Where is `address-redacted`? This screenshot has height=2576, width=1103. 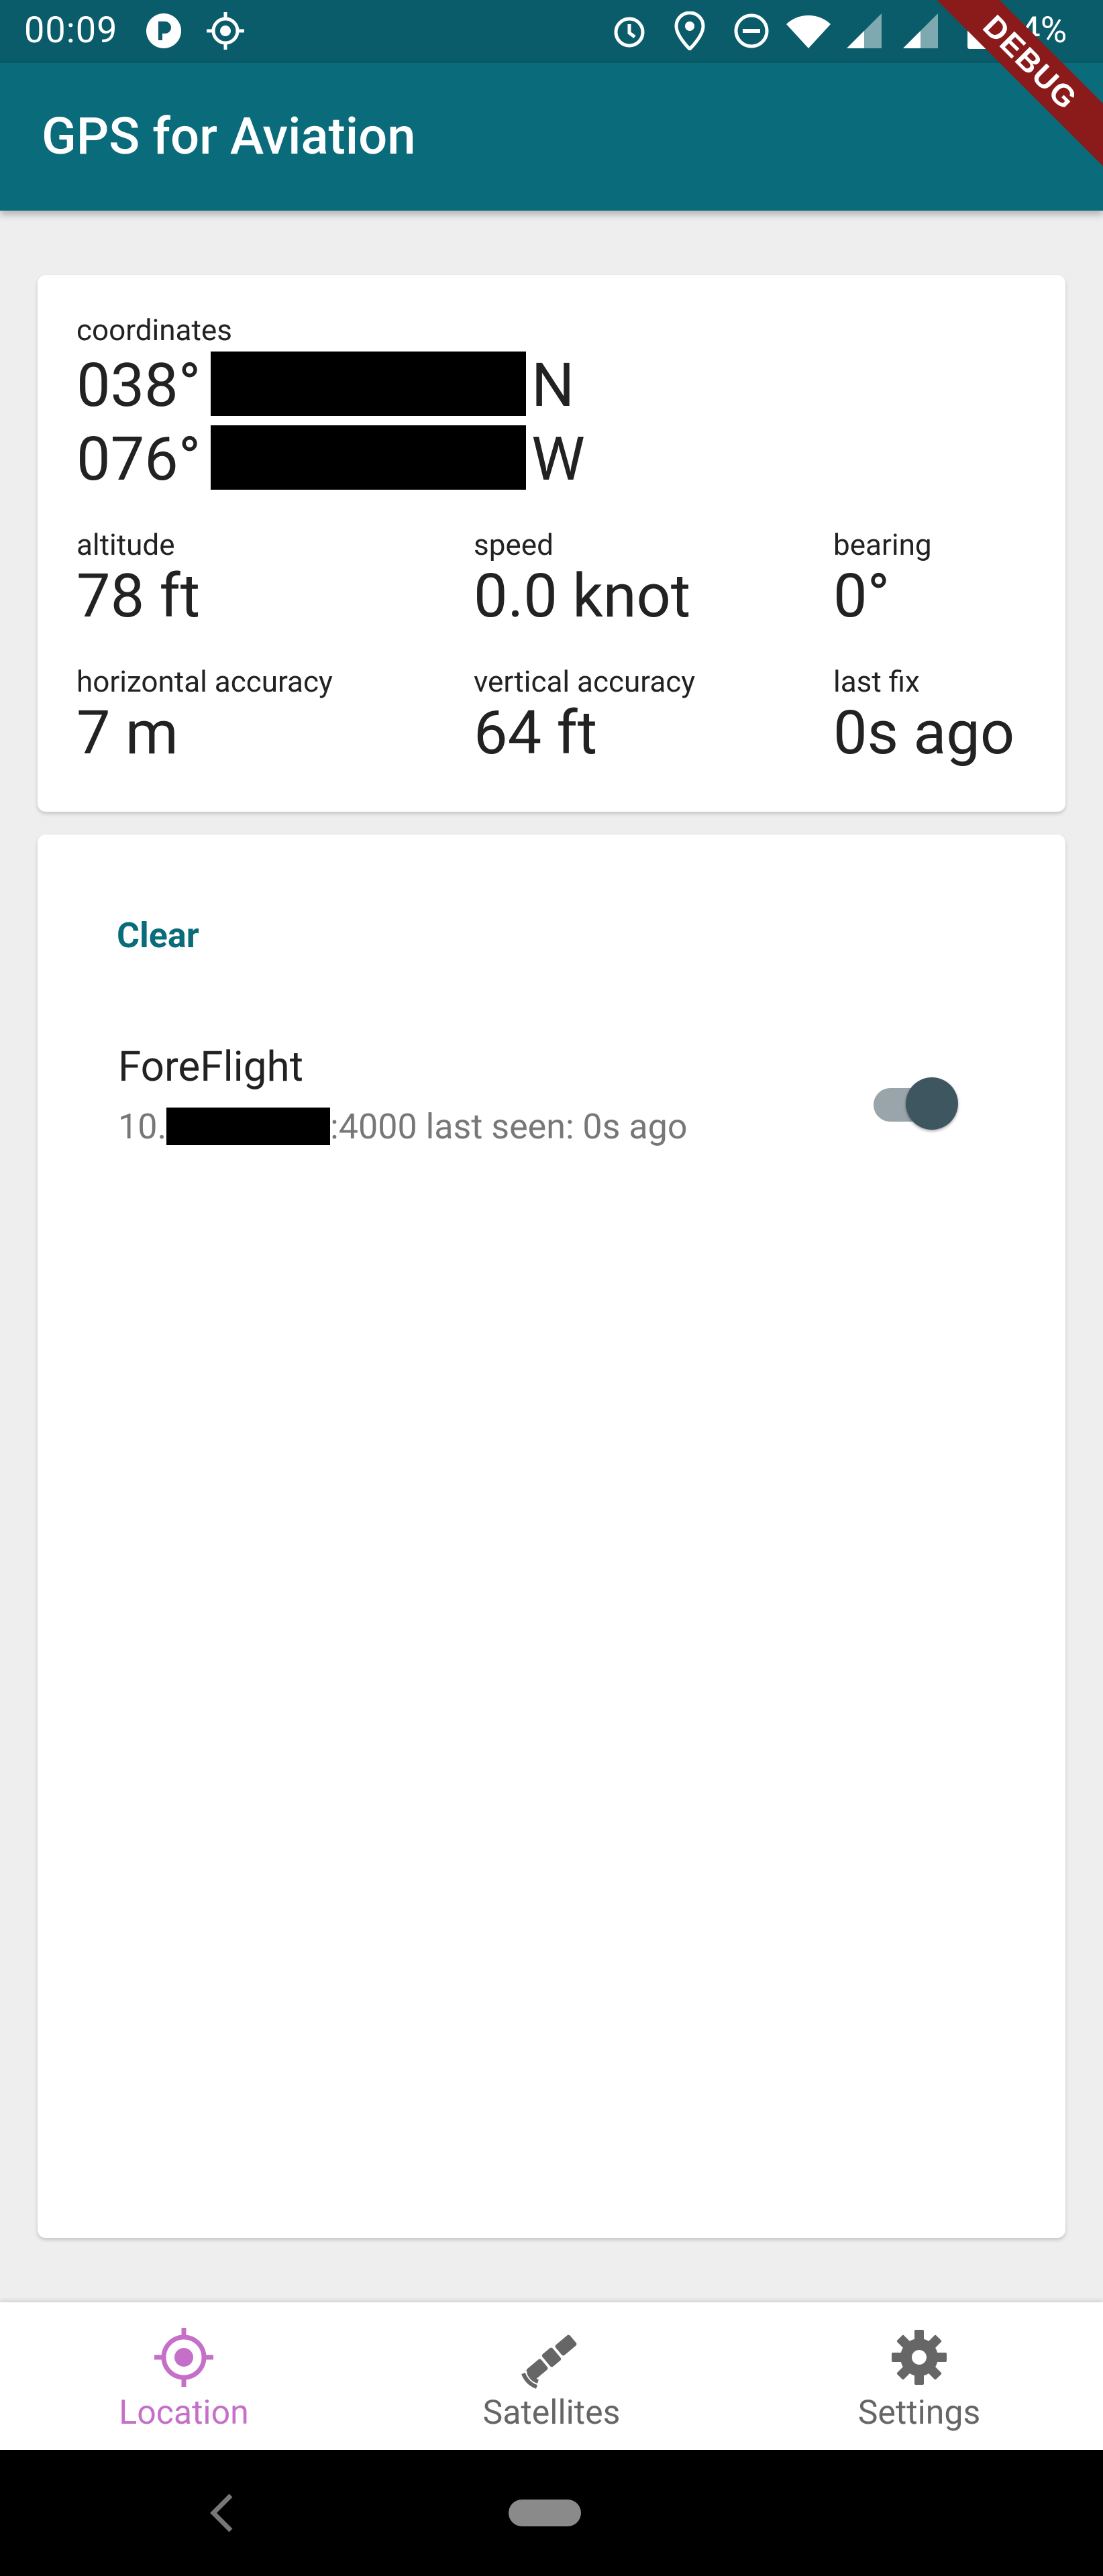 address-redacted is located at coordinates (249, 1126).